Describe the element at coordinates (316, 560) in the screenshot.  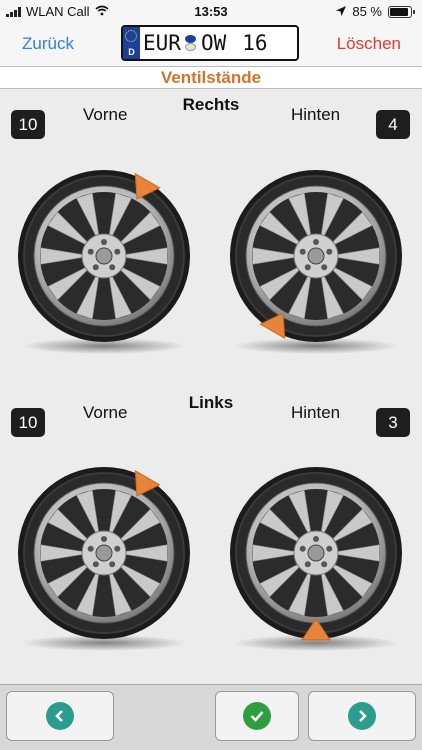
I see `wheel-left-rear` at that location.